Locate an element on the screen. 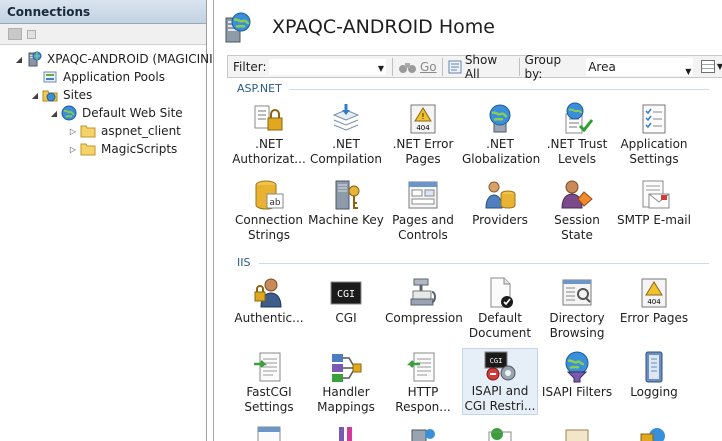 The width and height of the screenshot is (722, 441). feature-label: FastCGI Settings is located at coordinates (269, 399).